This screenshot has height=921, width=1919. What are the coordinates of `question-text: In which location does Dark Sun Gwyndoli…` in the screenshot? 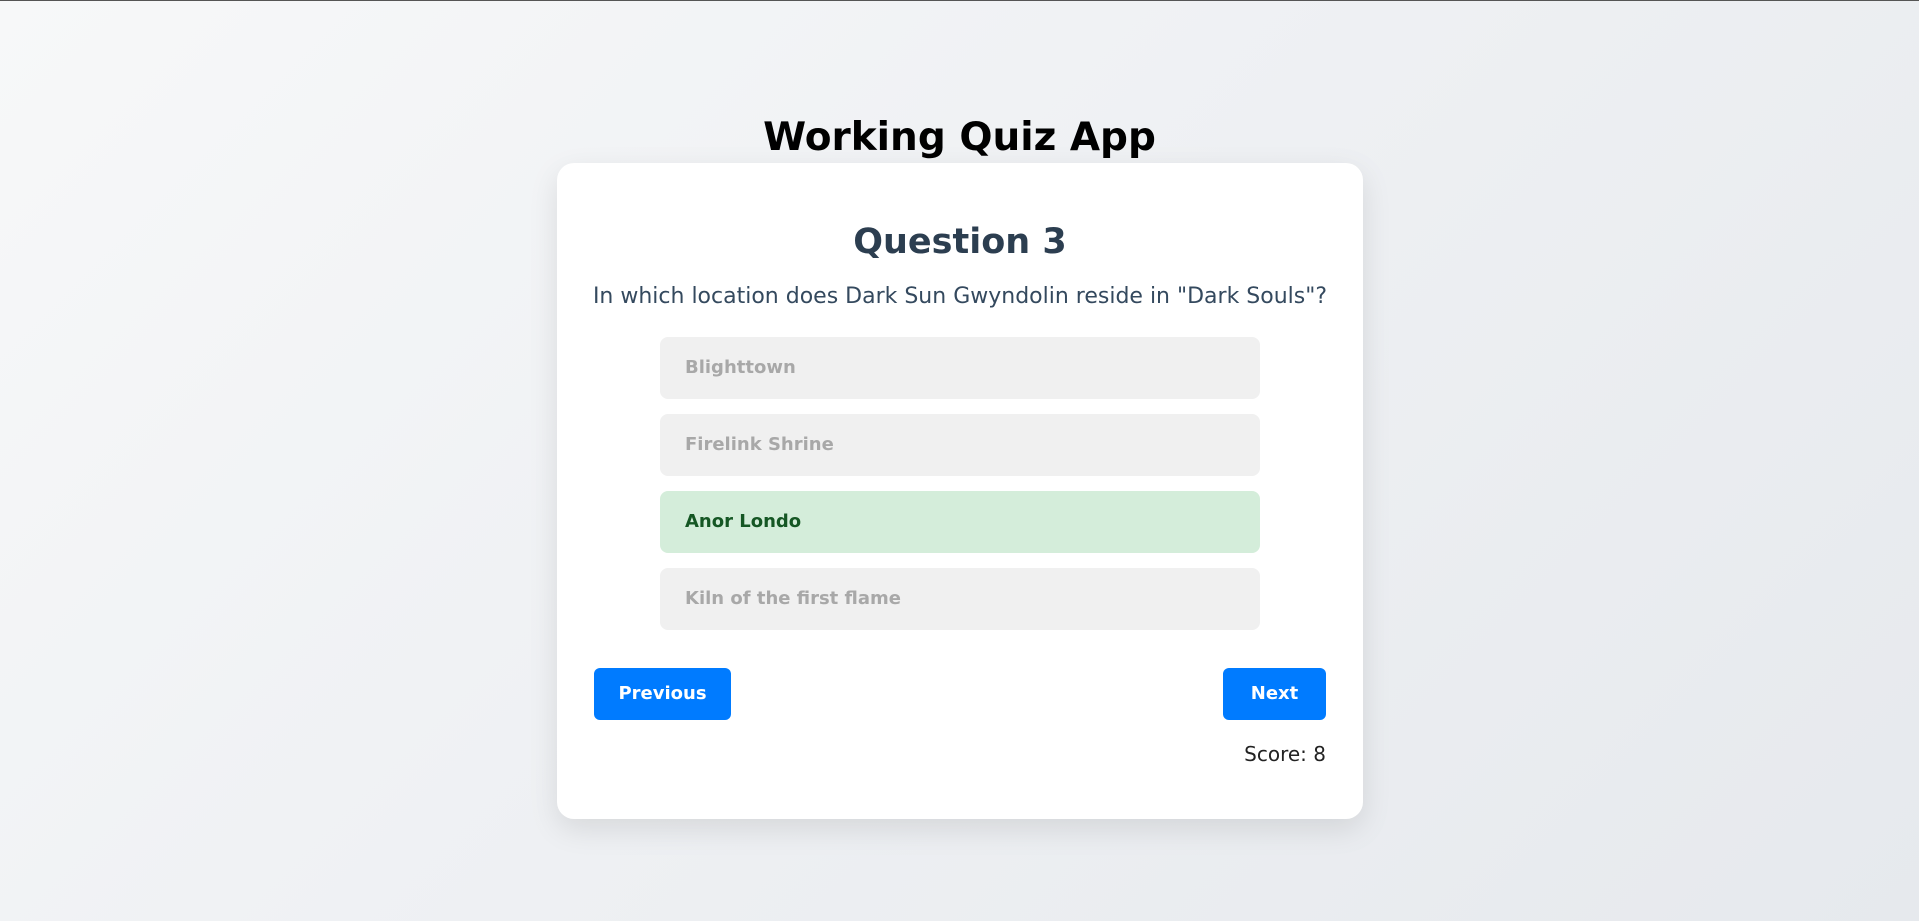 It's located at (960, 296).